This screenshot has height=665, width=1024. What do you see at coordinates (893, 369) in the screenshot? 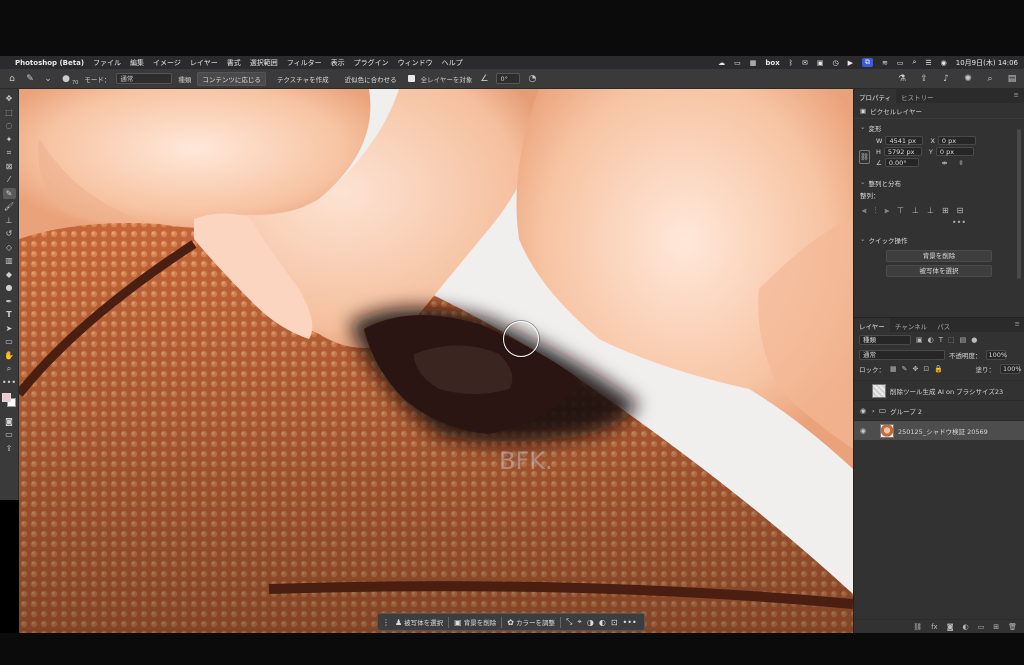
I see `lock-transparency-icon: ▦` at bounding box center [893, 369].